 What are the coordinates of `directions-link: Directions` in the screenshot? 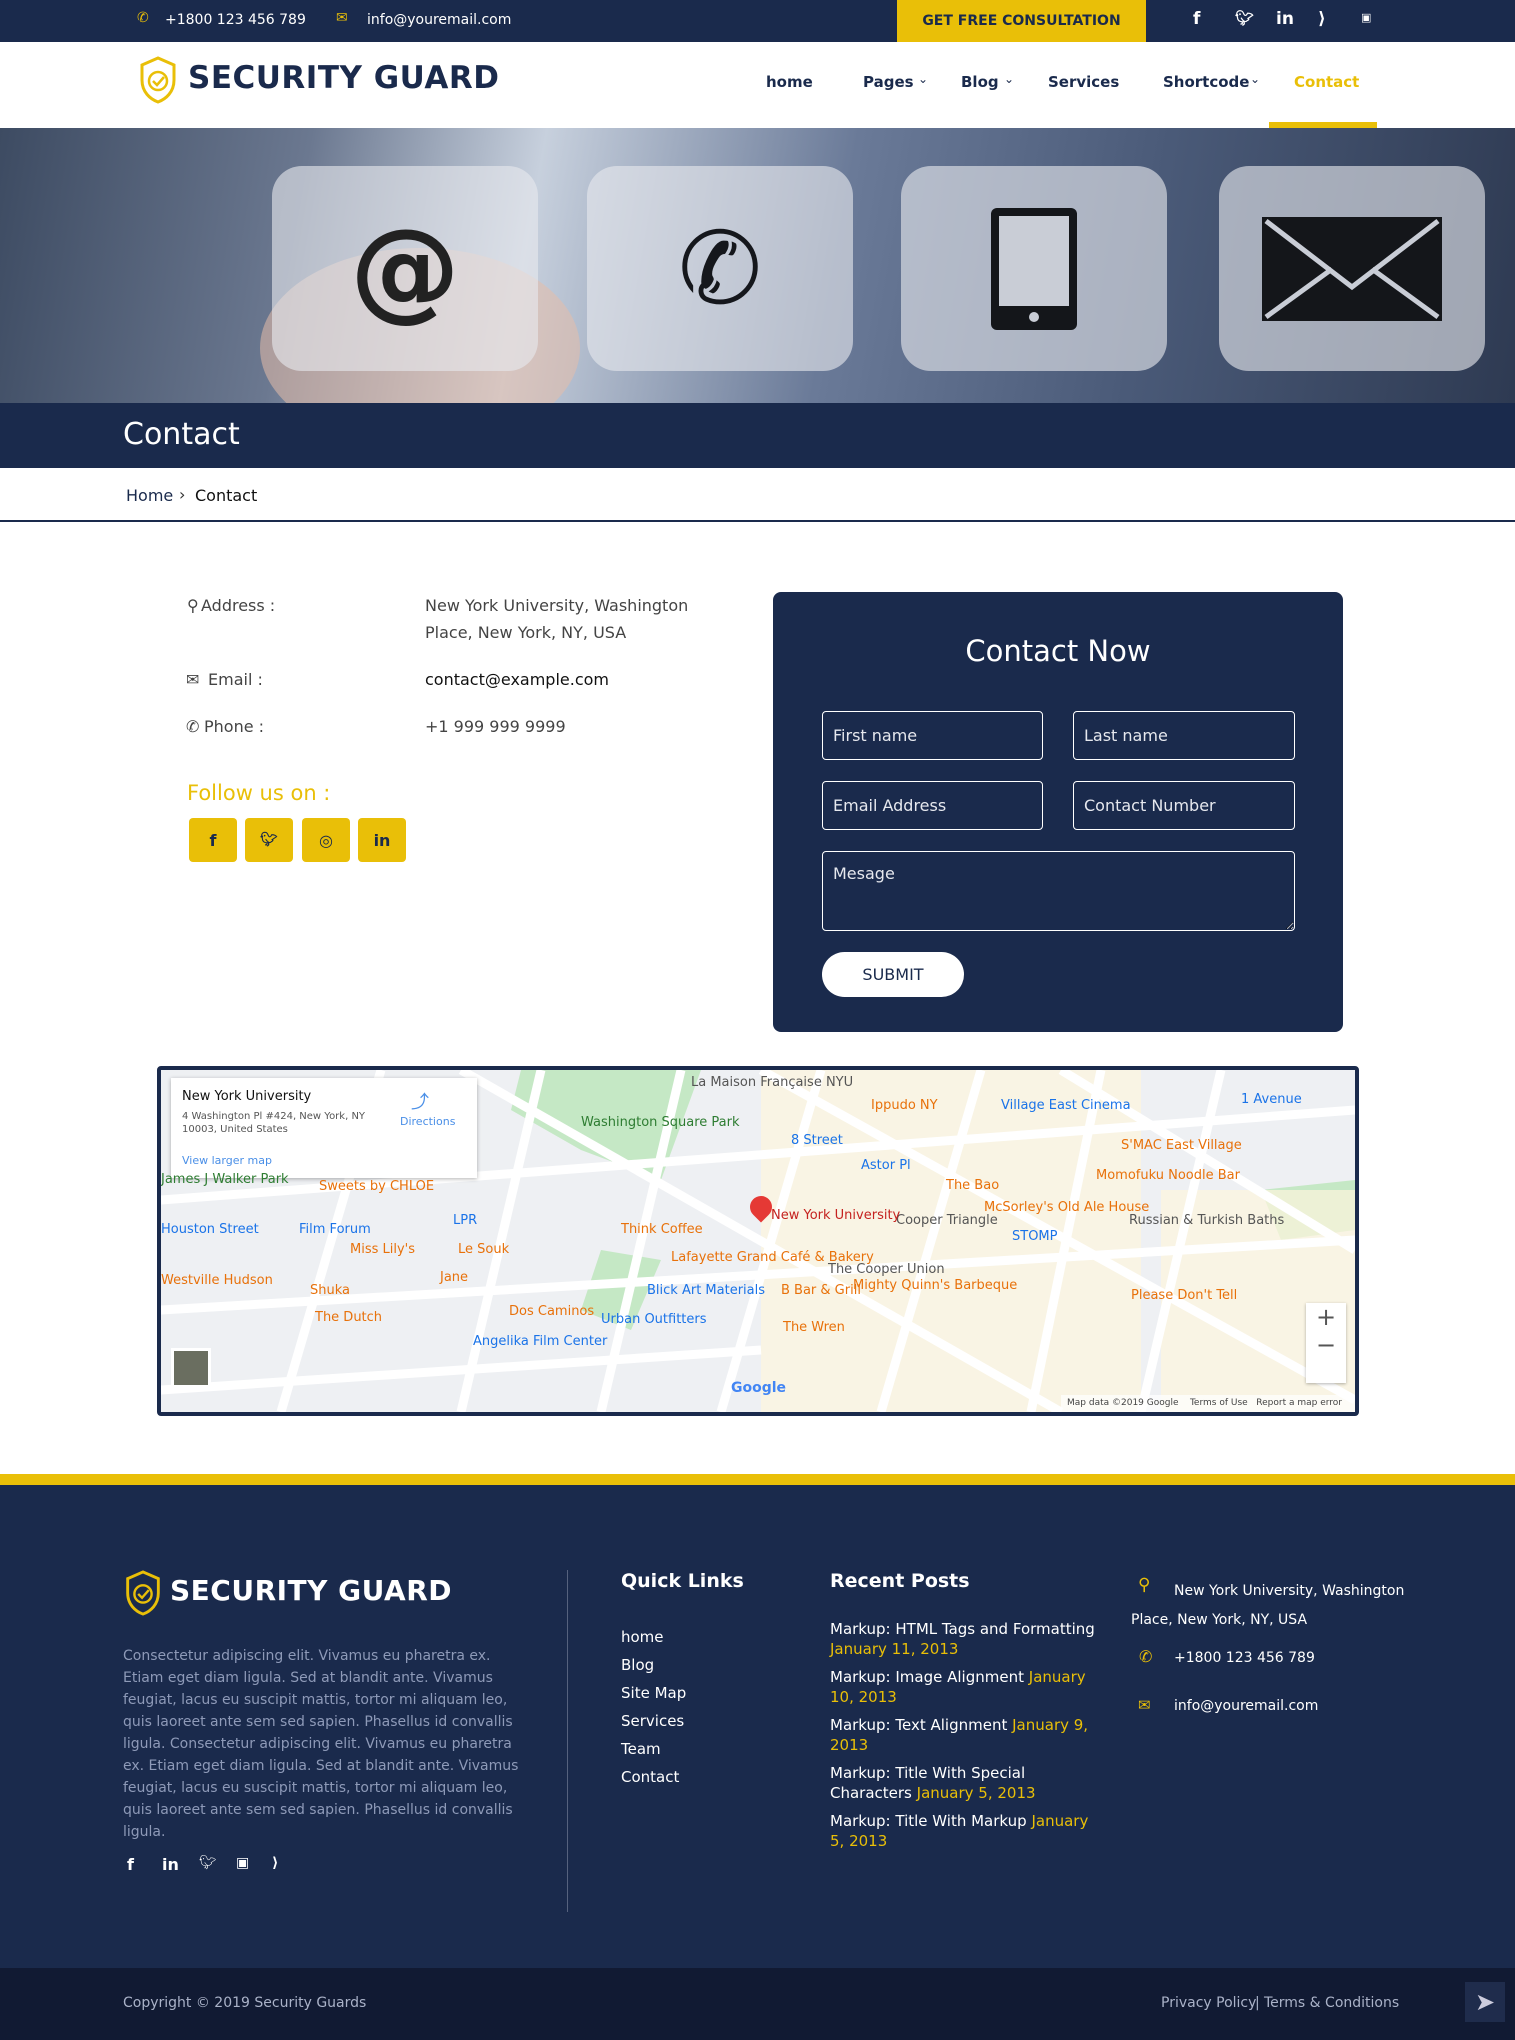 It's located at (427, 1121).